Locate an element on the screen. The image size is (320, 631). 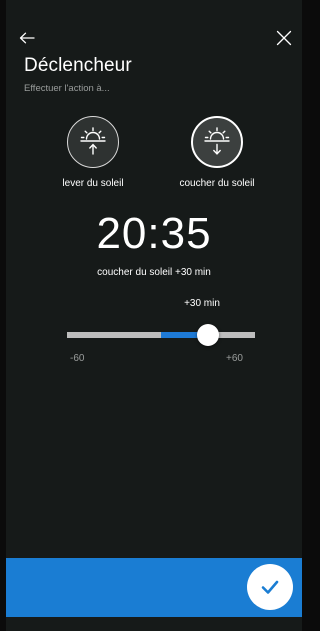
slider-min-label: -60 is located at coordinates (77, 358).